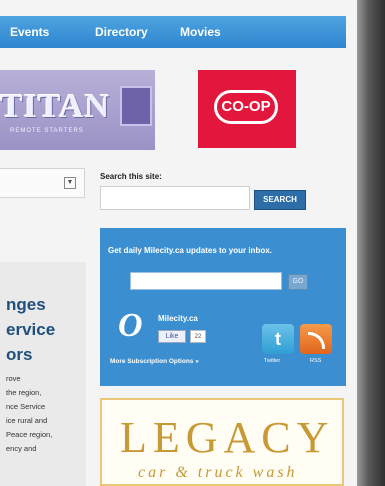 The width and height of the screenshot is (385, 486). What do you see at coordinates (200, 32) in the screenshot?
I see `nav-movies: Movies` at bounding box center [200, 32].